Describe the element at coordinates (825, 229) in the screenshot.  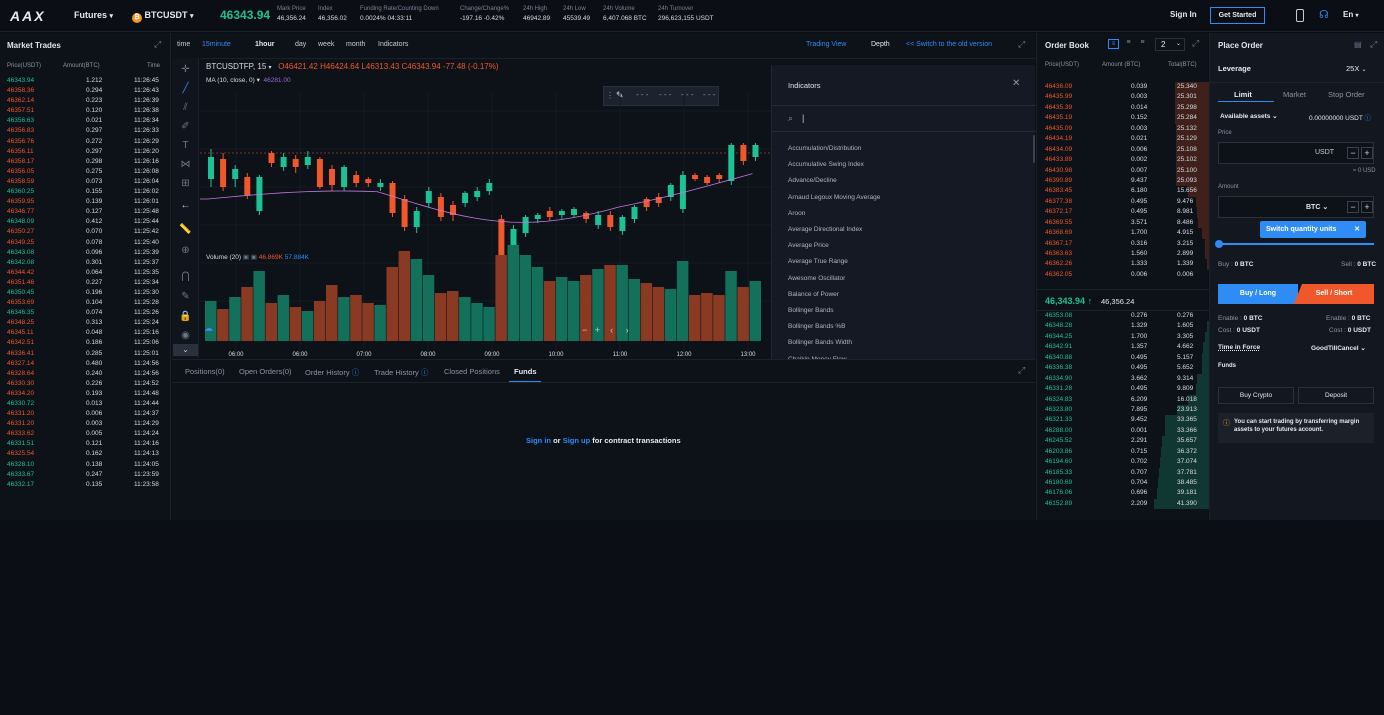
I see `indicator-item: Average Directional Index` at that location.